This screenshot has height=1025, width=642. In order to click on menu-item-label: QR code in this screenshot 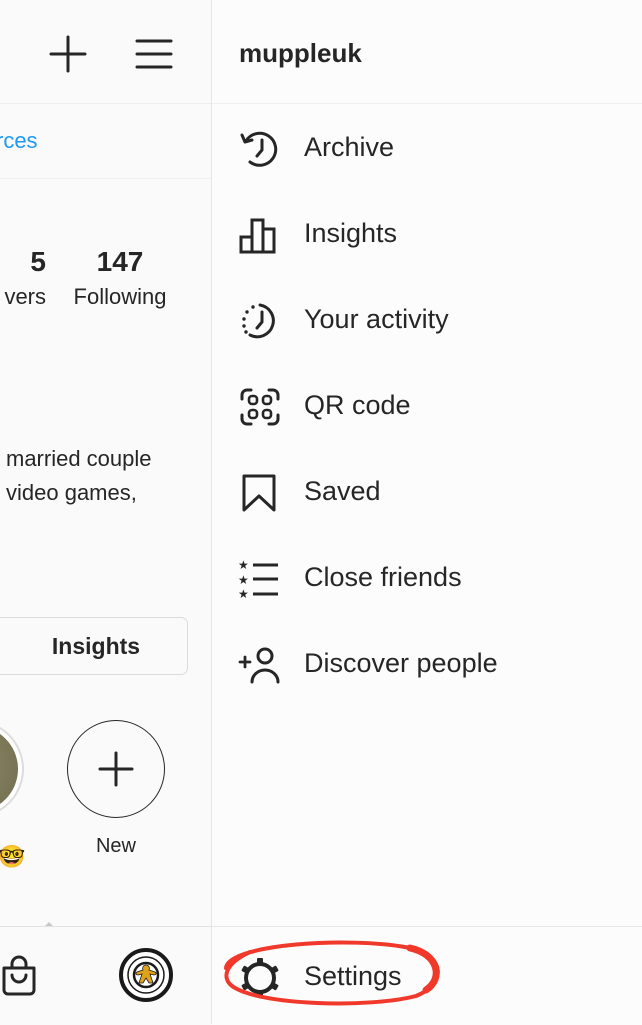, I will do `click(357, 405)`.